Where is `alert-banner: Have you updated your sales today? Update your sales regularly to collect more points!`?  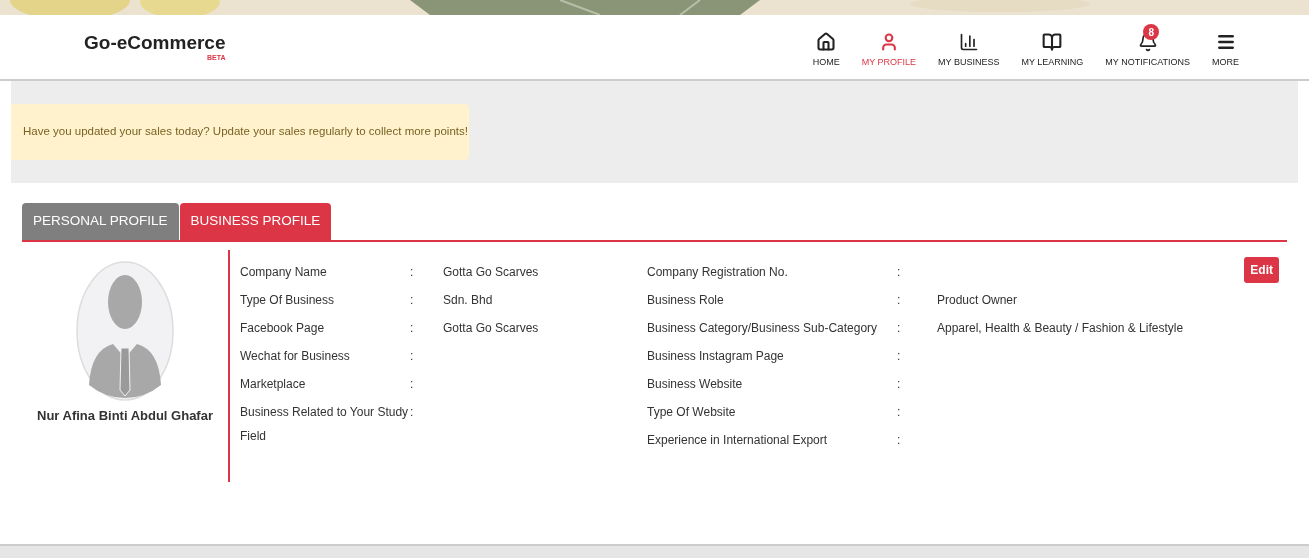 alert-banner: Have you updated your sales today? Update your sales regularly to collect more points! is located at coordinates (240, 132).